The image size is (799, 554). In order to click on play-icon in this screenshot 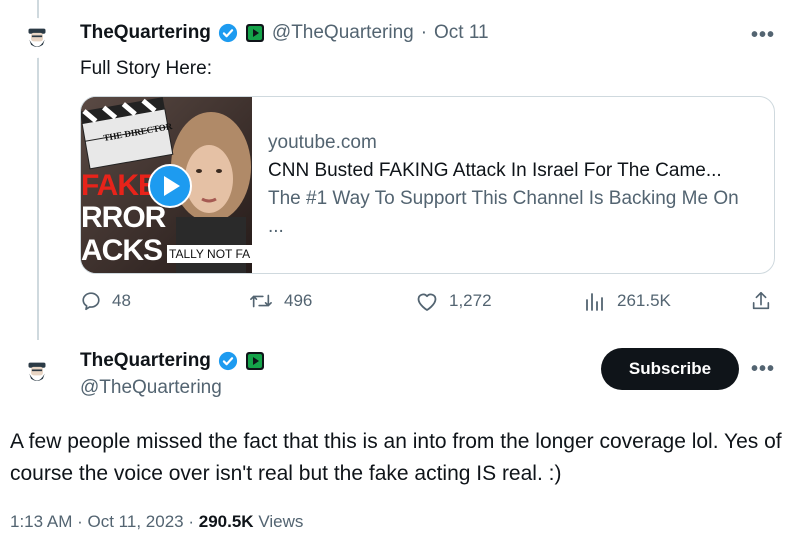, I will do `click(170, 186)`.